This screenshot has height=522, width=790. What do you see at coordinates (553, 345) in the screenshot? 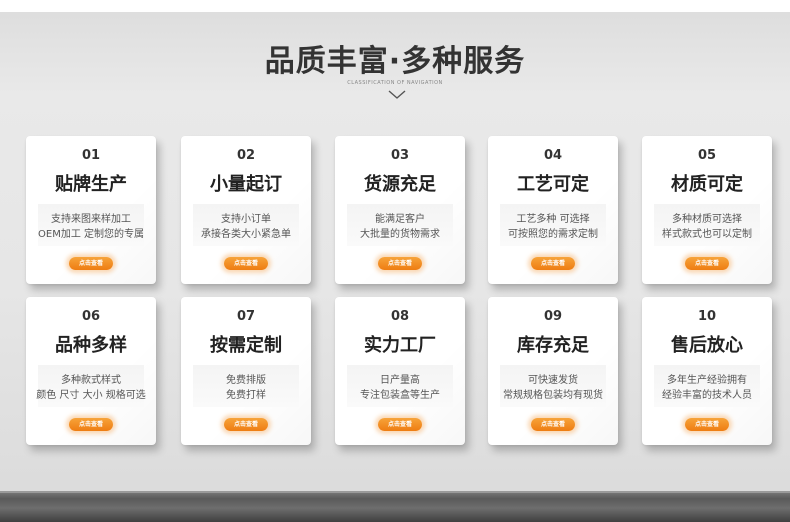
I see `card-title: 库存充足` at bounding box center [553, 345].